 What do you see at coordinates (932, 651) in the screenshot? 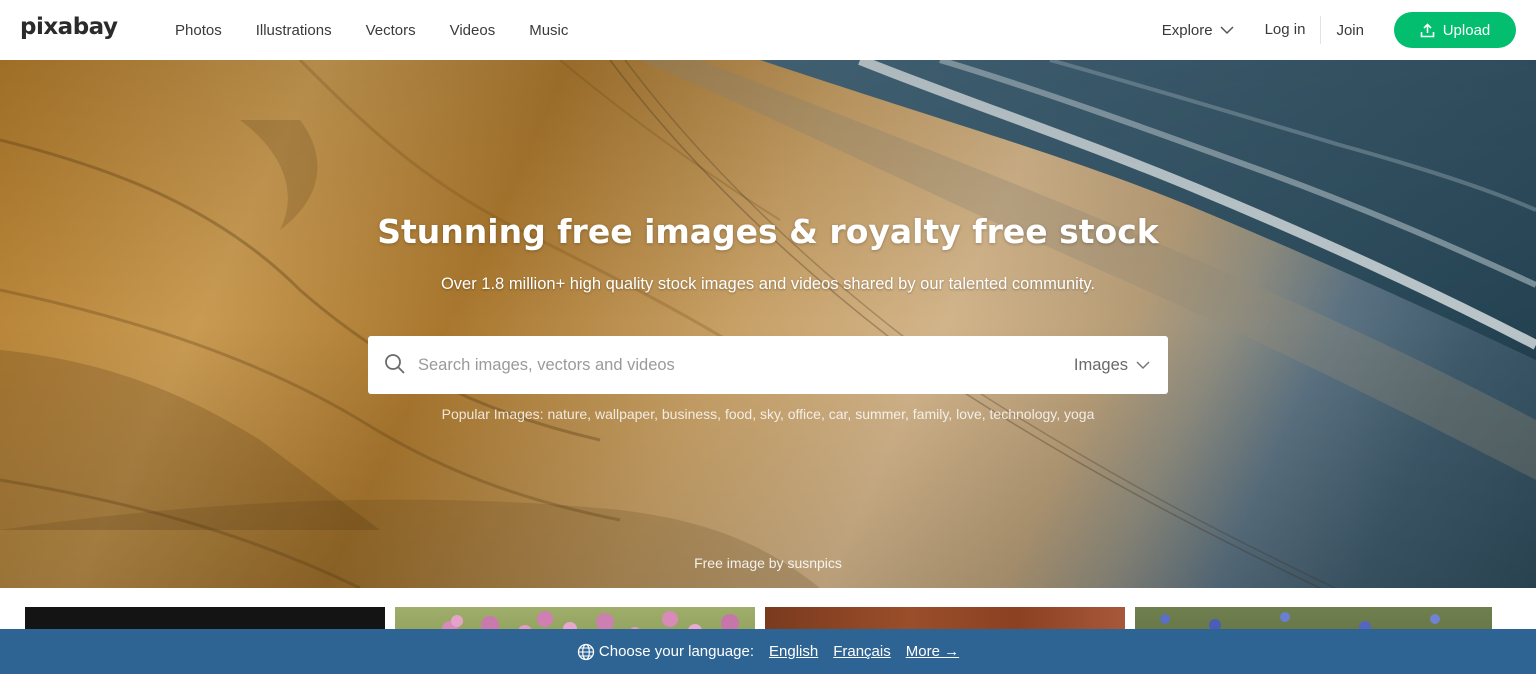
I see `more-languages-link: More →` at bounding box center [932, 651].